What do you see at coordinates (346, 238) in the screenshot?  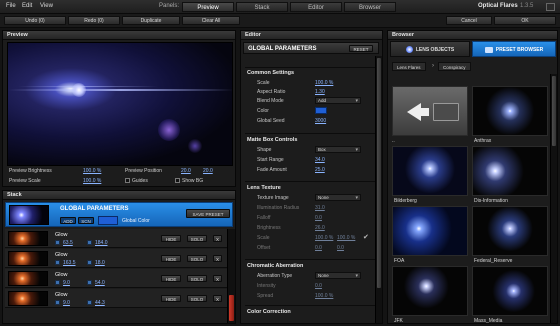 I see `lens-scale-y: 100.0 %` at bounding box center [346, 238].